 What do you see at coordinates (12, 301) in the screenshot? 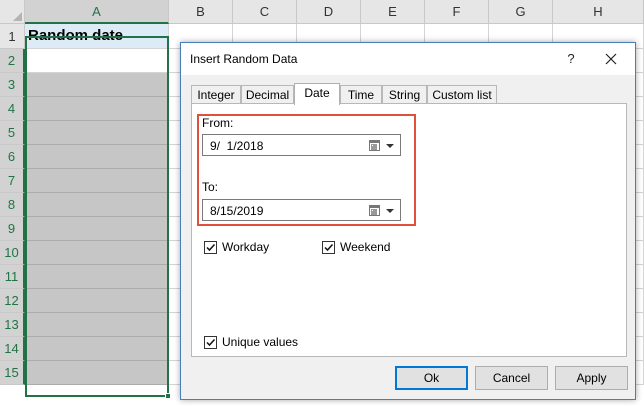
I see `row-header-12: 12` at bounding box center [12, 301].